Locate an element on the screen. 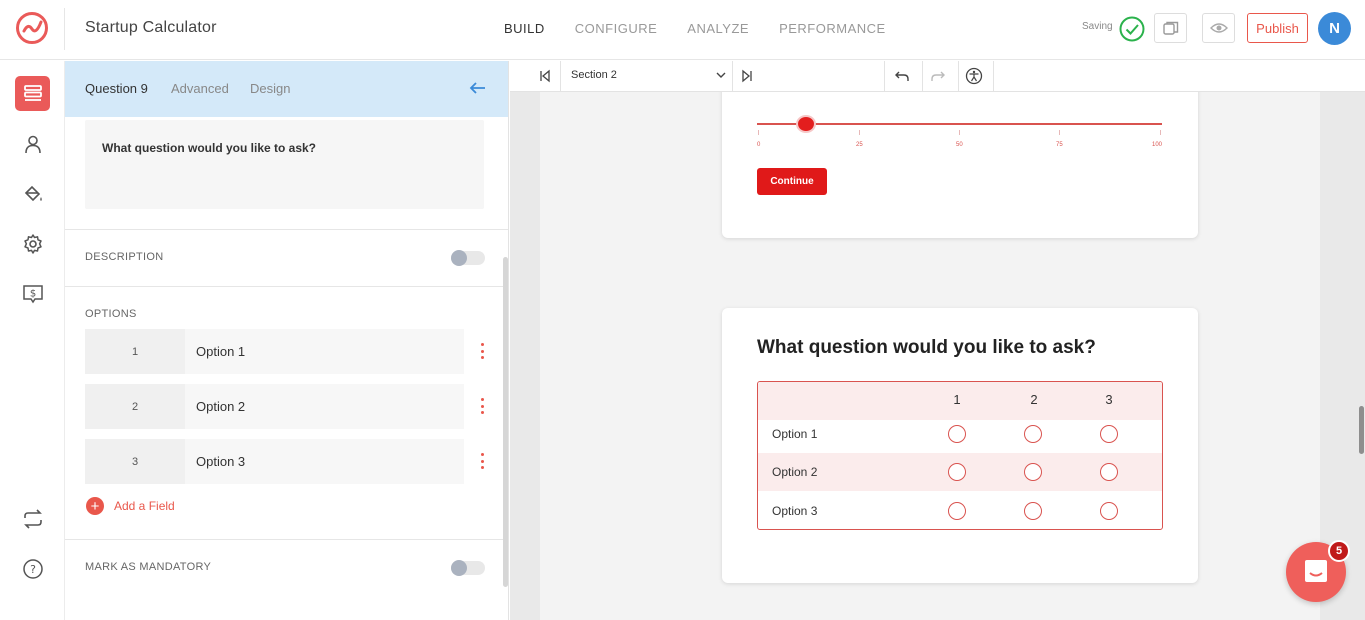  user-icon is located at coordinates (32, 143).